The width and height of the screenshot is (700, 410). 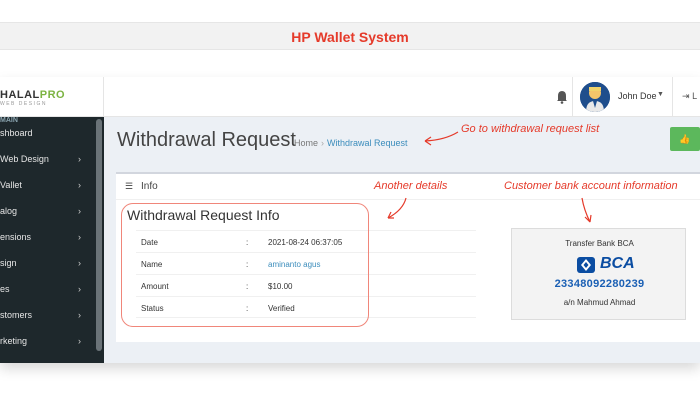 I want to click on annotation-arrows, so click(x=489, y=177).